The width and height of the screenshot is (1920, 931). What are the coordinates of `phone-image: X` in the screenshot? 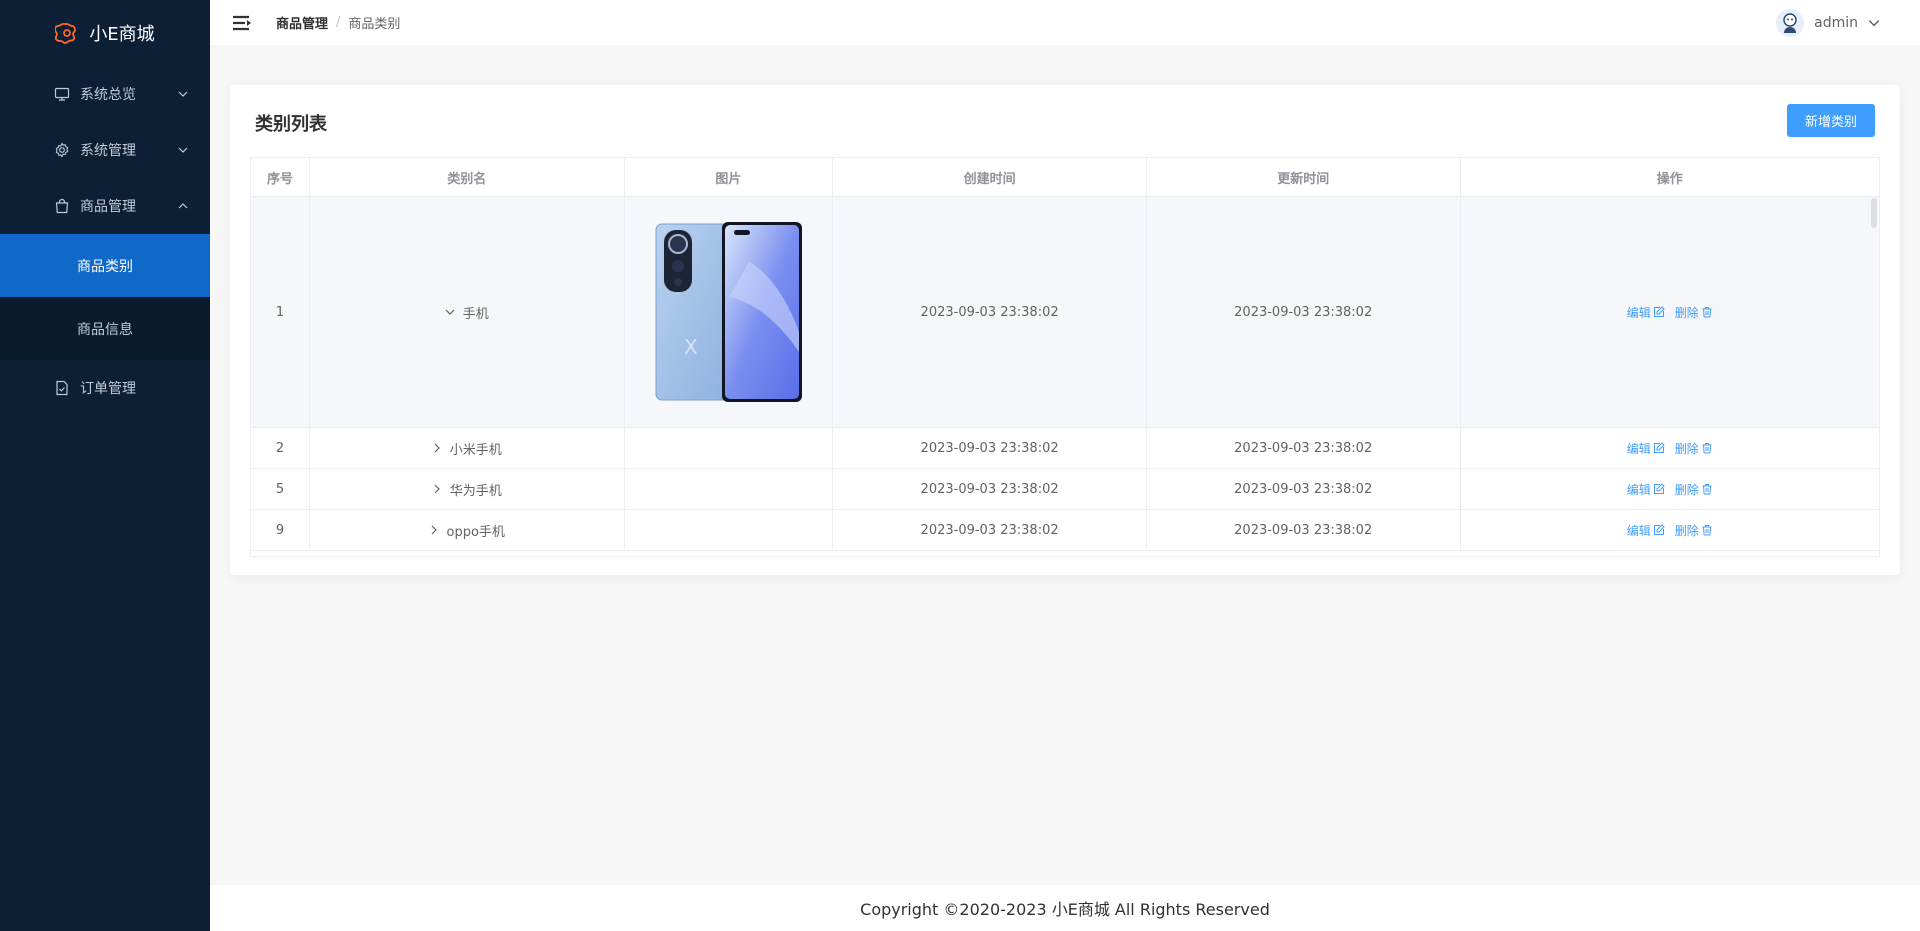 It's located at (729, 312).